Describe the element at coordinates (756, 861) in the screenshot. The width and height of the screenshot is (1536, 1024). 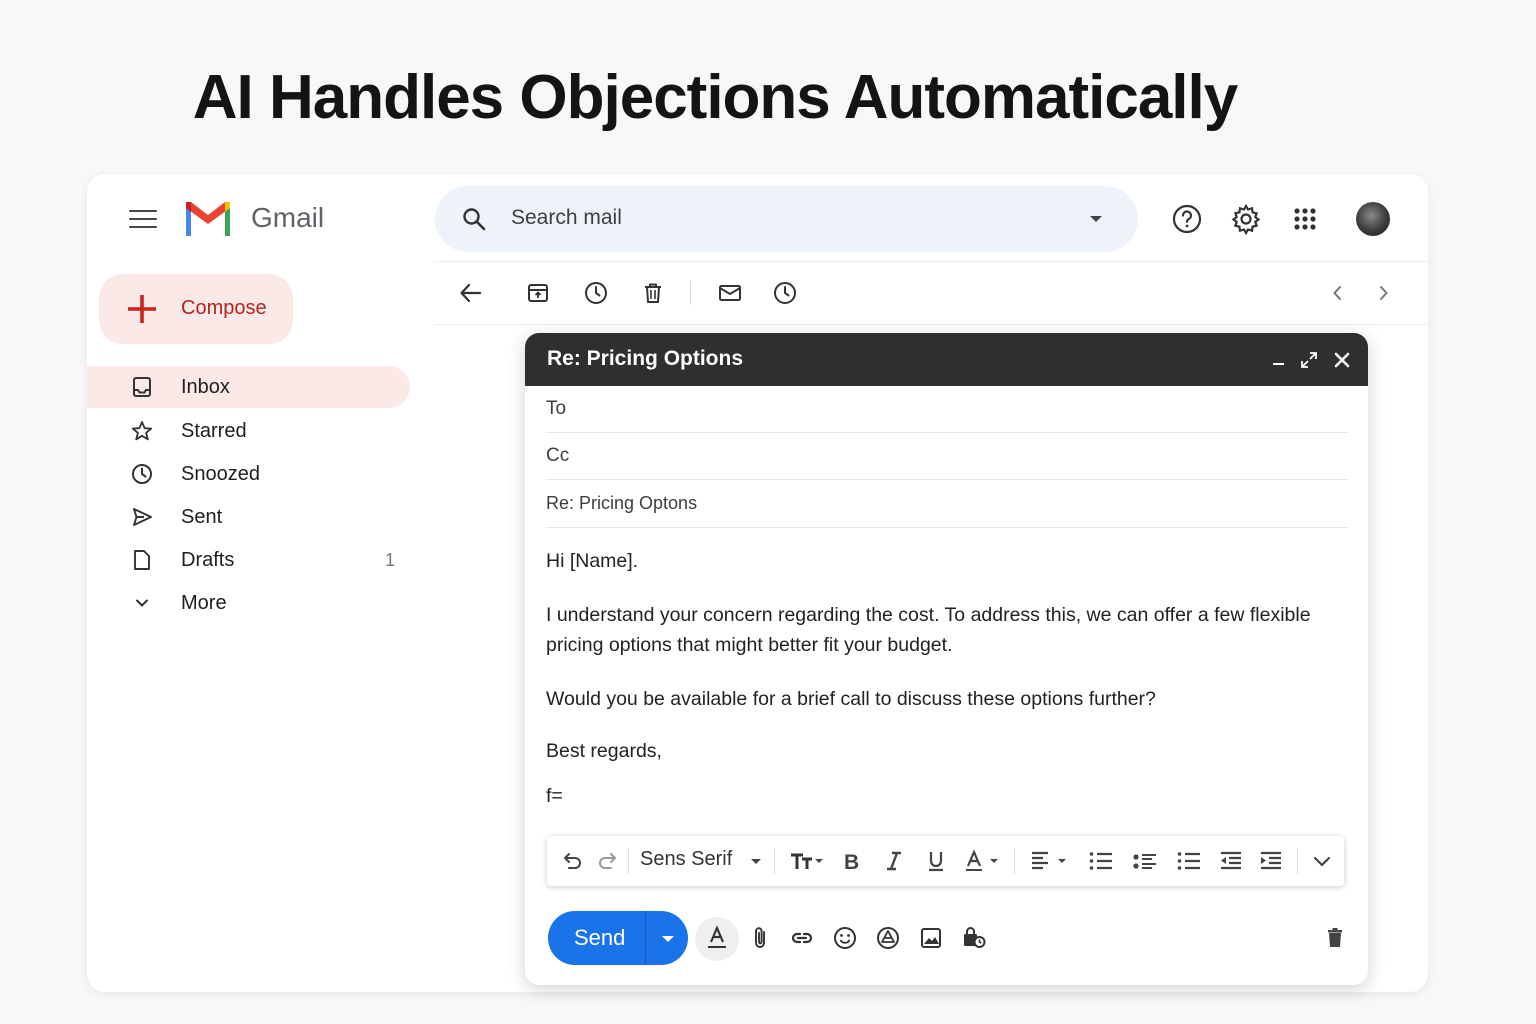
I see `font-caret-icon` at that location.